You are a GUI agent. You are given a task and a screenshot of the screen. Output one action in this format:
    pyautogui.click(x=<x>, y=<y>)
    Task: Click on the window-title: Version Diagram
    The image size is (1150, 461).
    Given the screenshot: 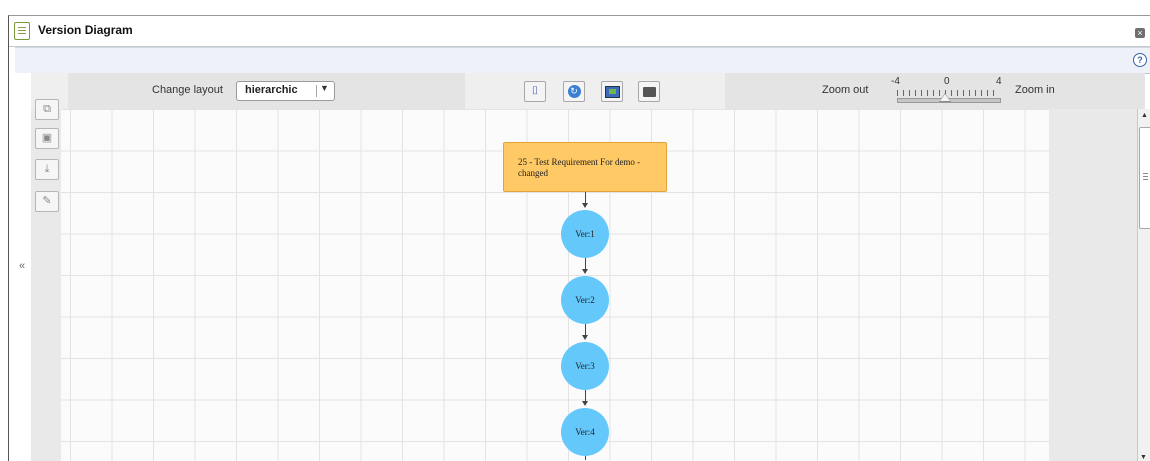 What is the action you would take?
    pyautogui.click(x=85, y=30)
    